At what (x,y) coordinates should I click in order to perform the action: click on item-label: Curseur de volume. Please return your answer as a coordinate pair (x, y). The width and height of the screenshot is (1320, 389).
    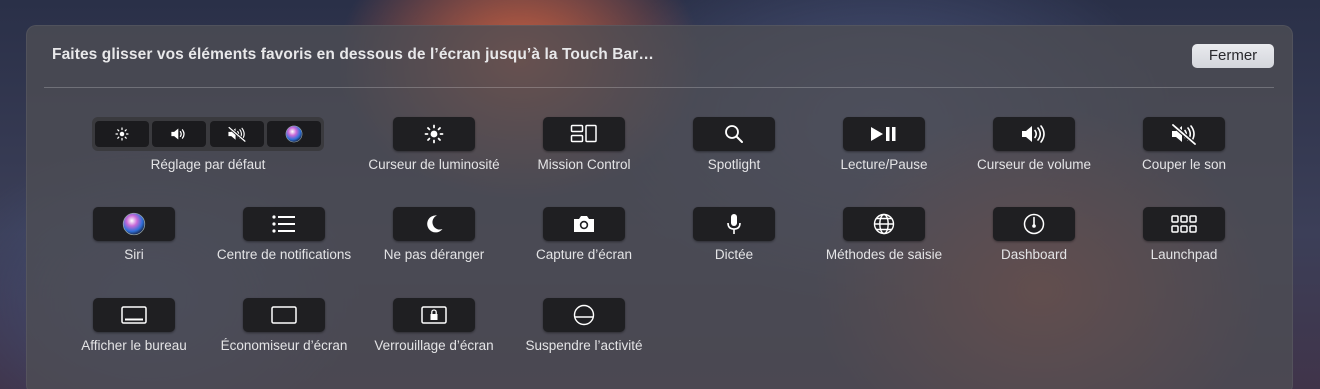
    Looking at the image, I should click on (1034, 164).